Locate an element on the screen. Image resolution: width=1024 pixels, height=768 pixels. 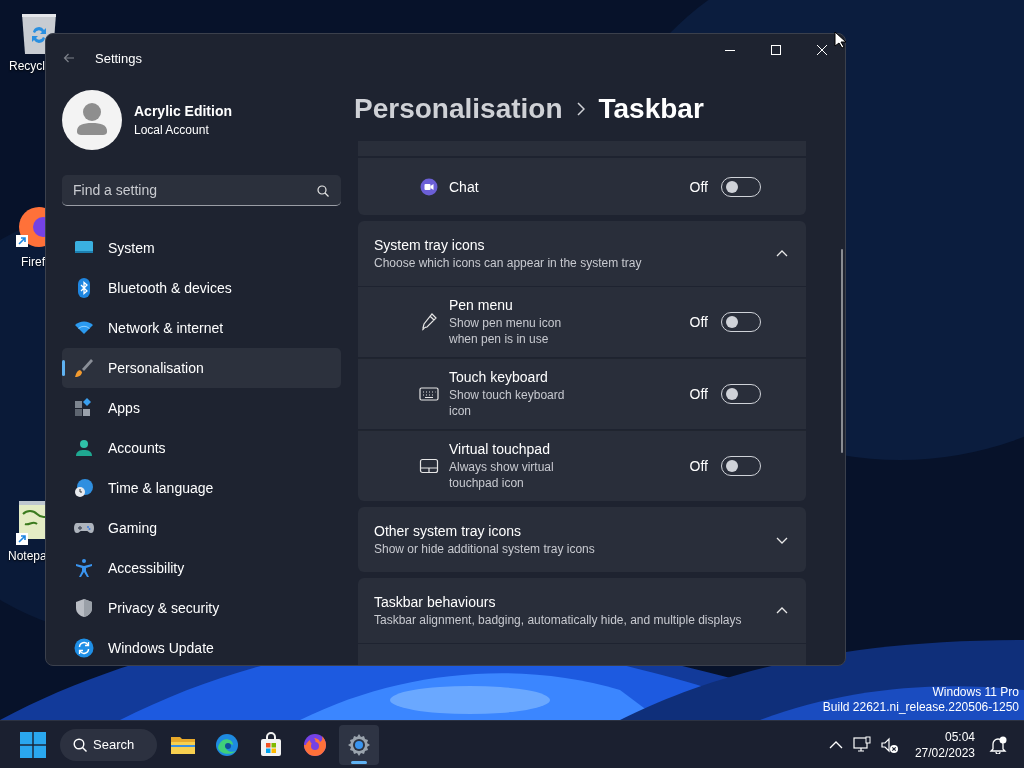
setting-label: Virtual touchpad is located at coordinates (500, 449).